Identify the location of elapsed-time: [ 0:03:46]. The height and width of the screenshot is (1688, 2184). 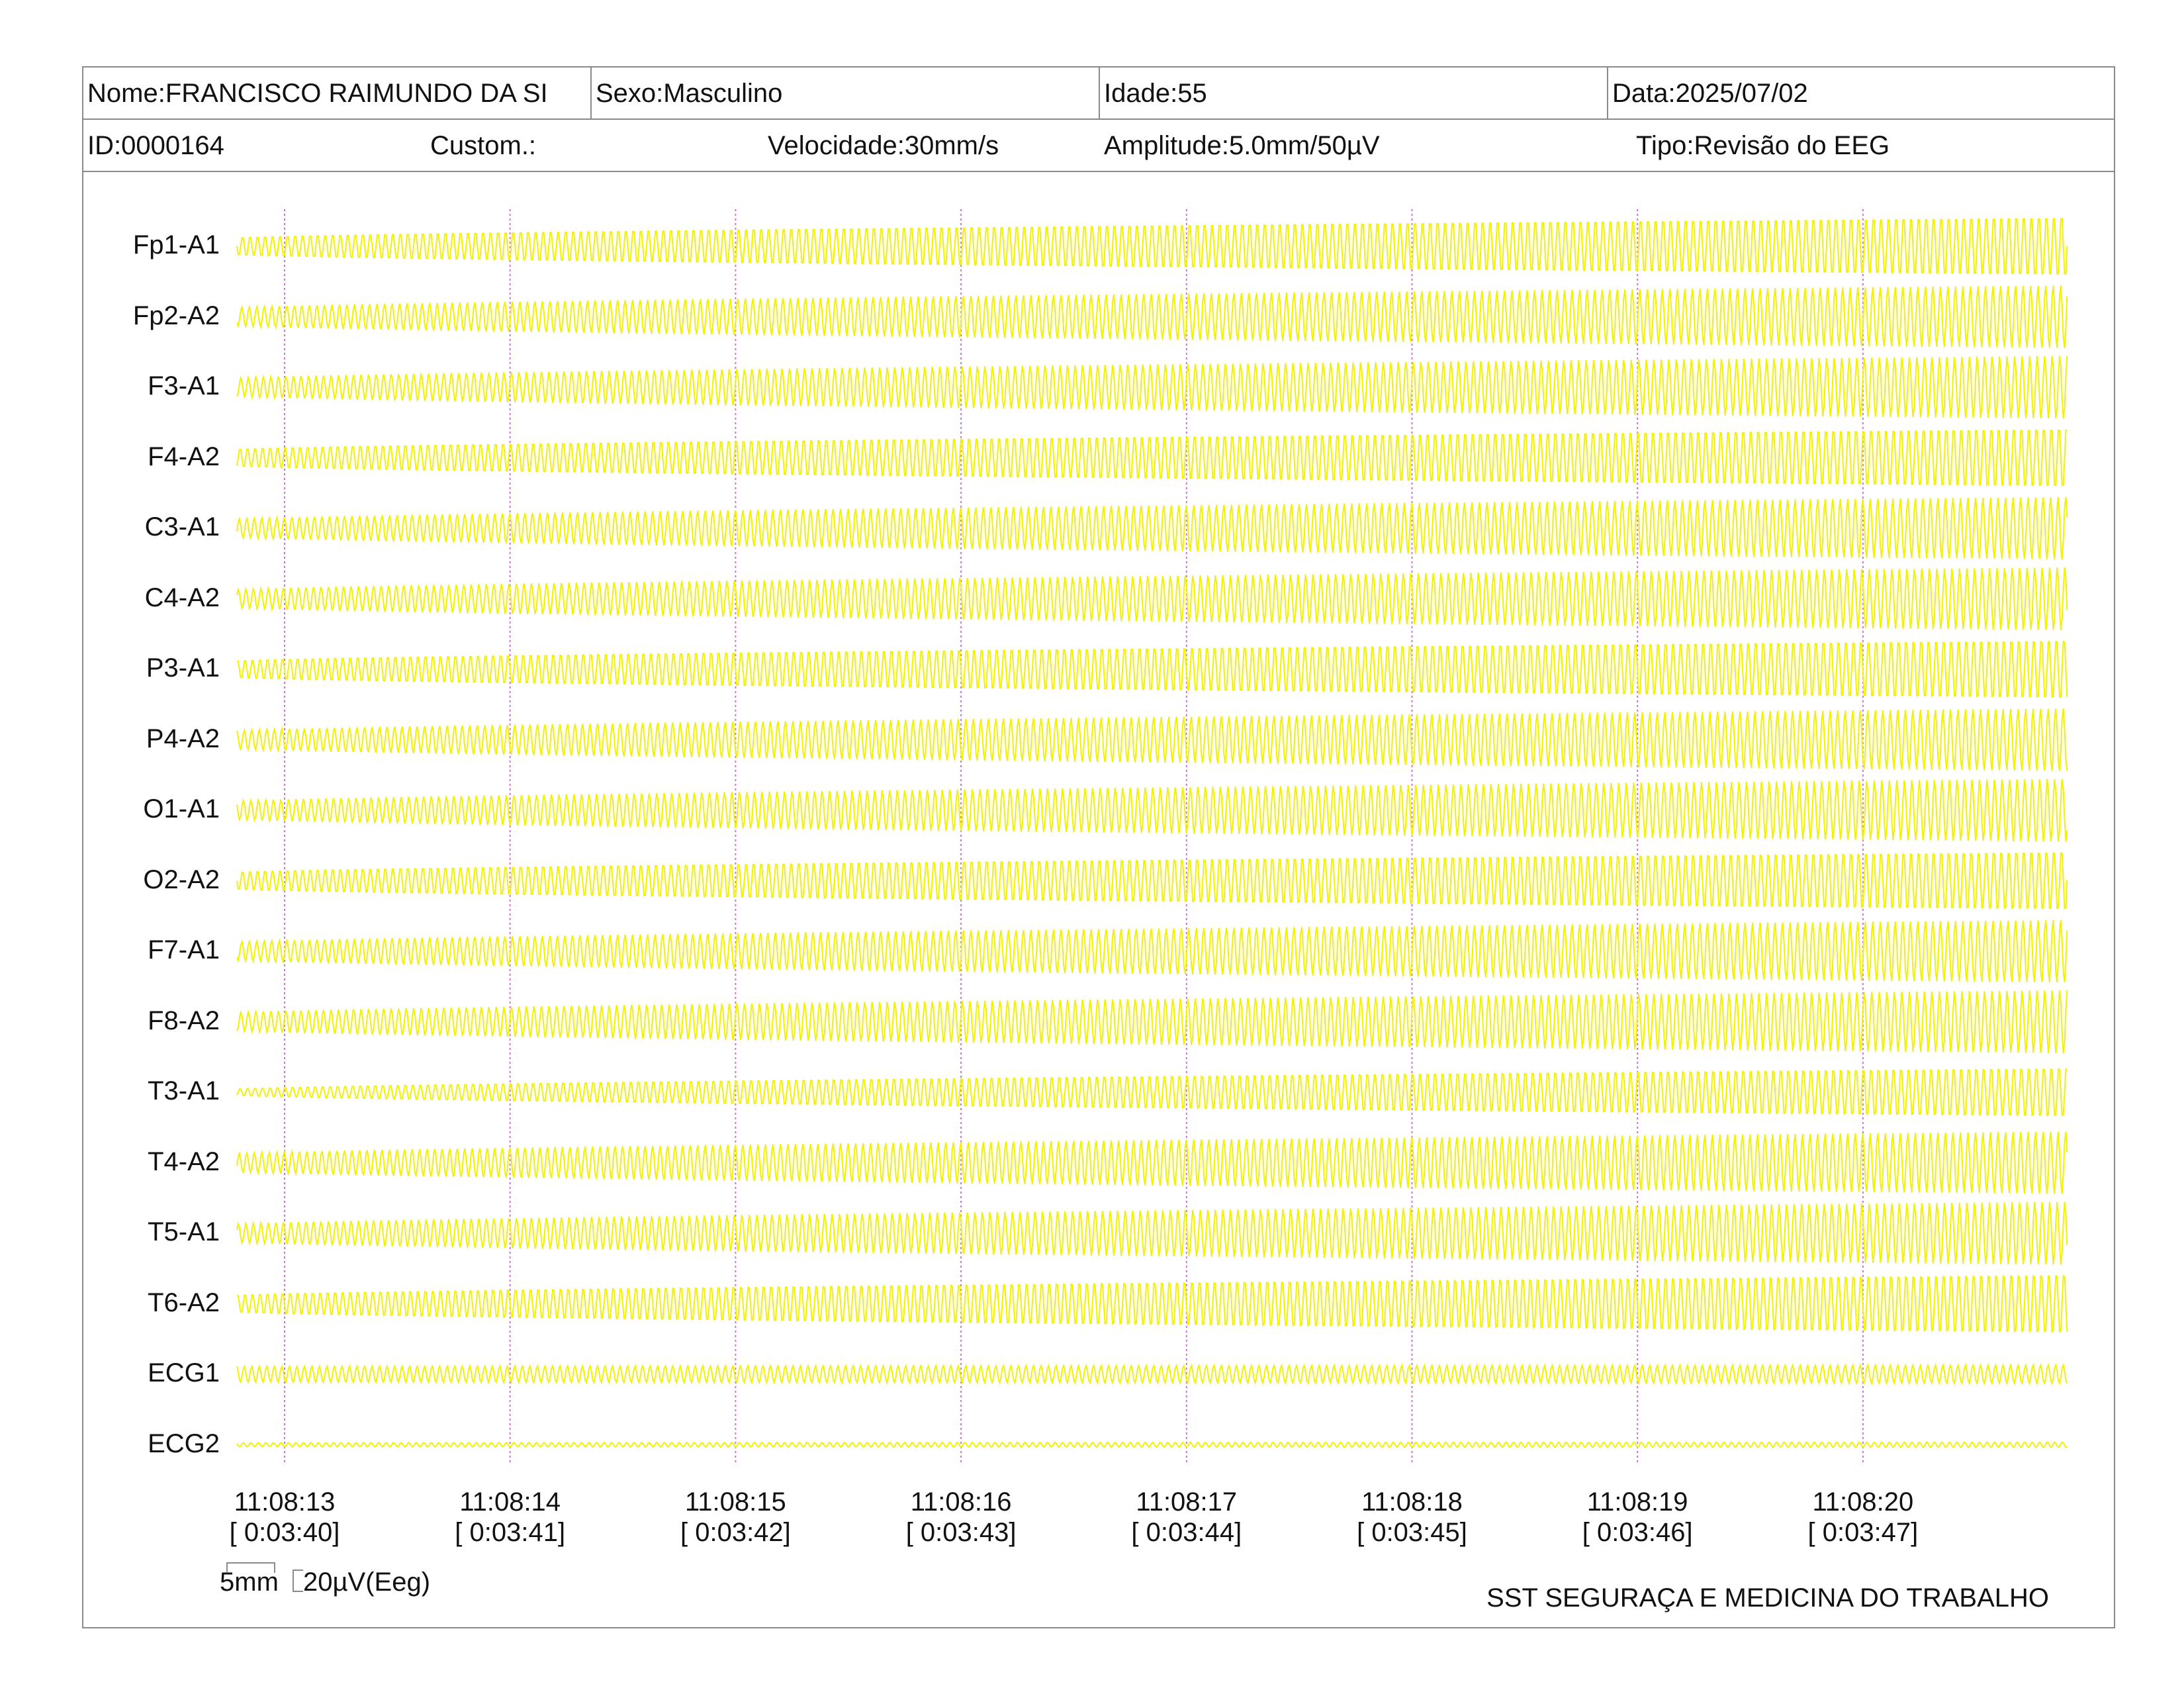
(1638, 1532).